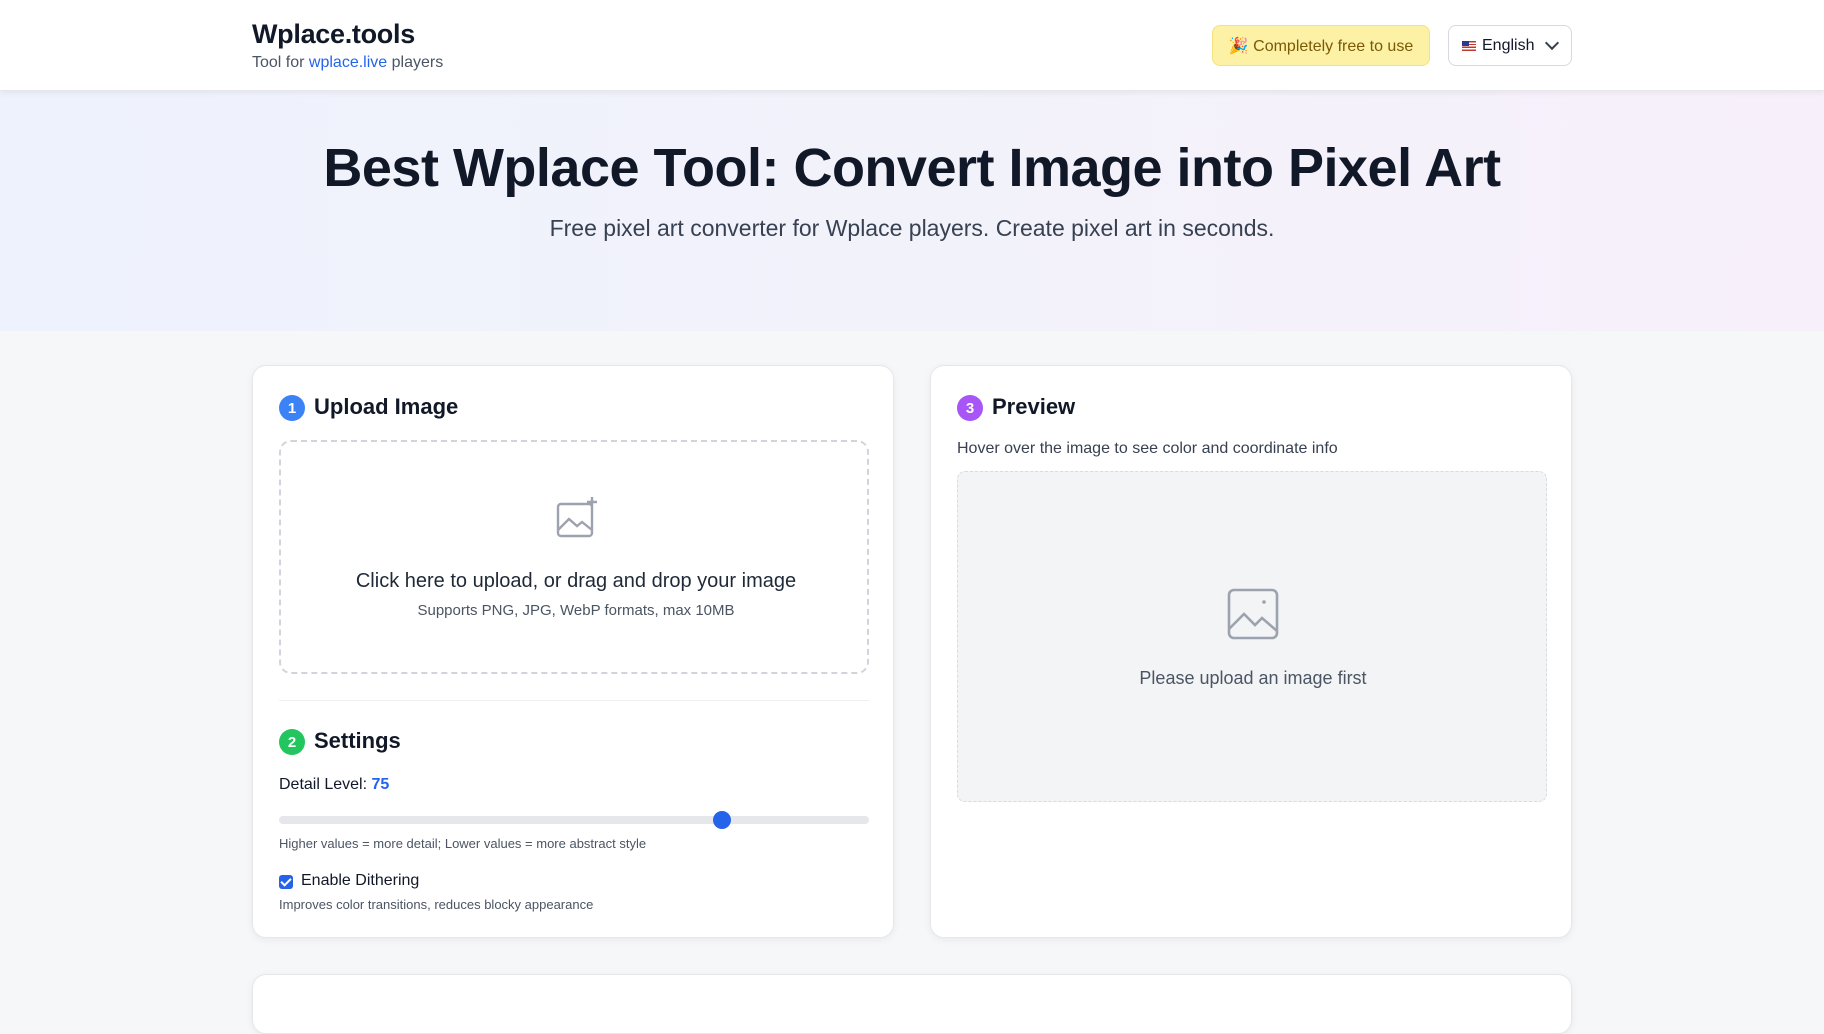 The height and width of the screenshot is (1034, 1824). Describe the element at coordinates (912, 1004) in the screenshot. I see `next-section-card` at that location.